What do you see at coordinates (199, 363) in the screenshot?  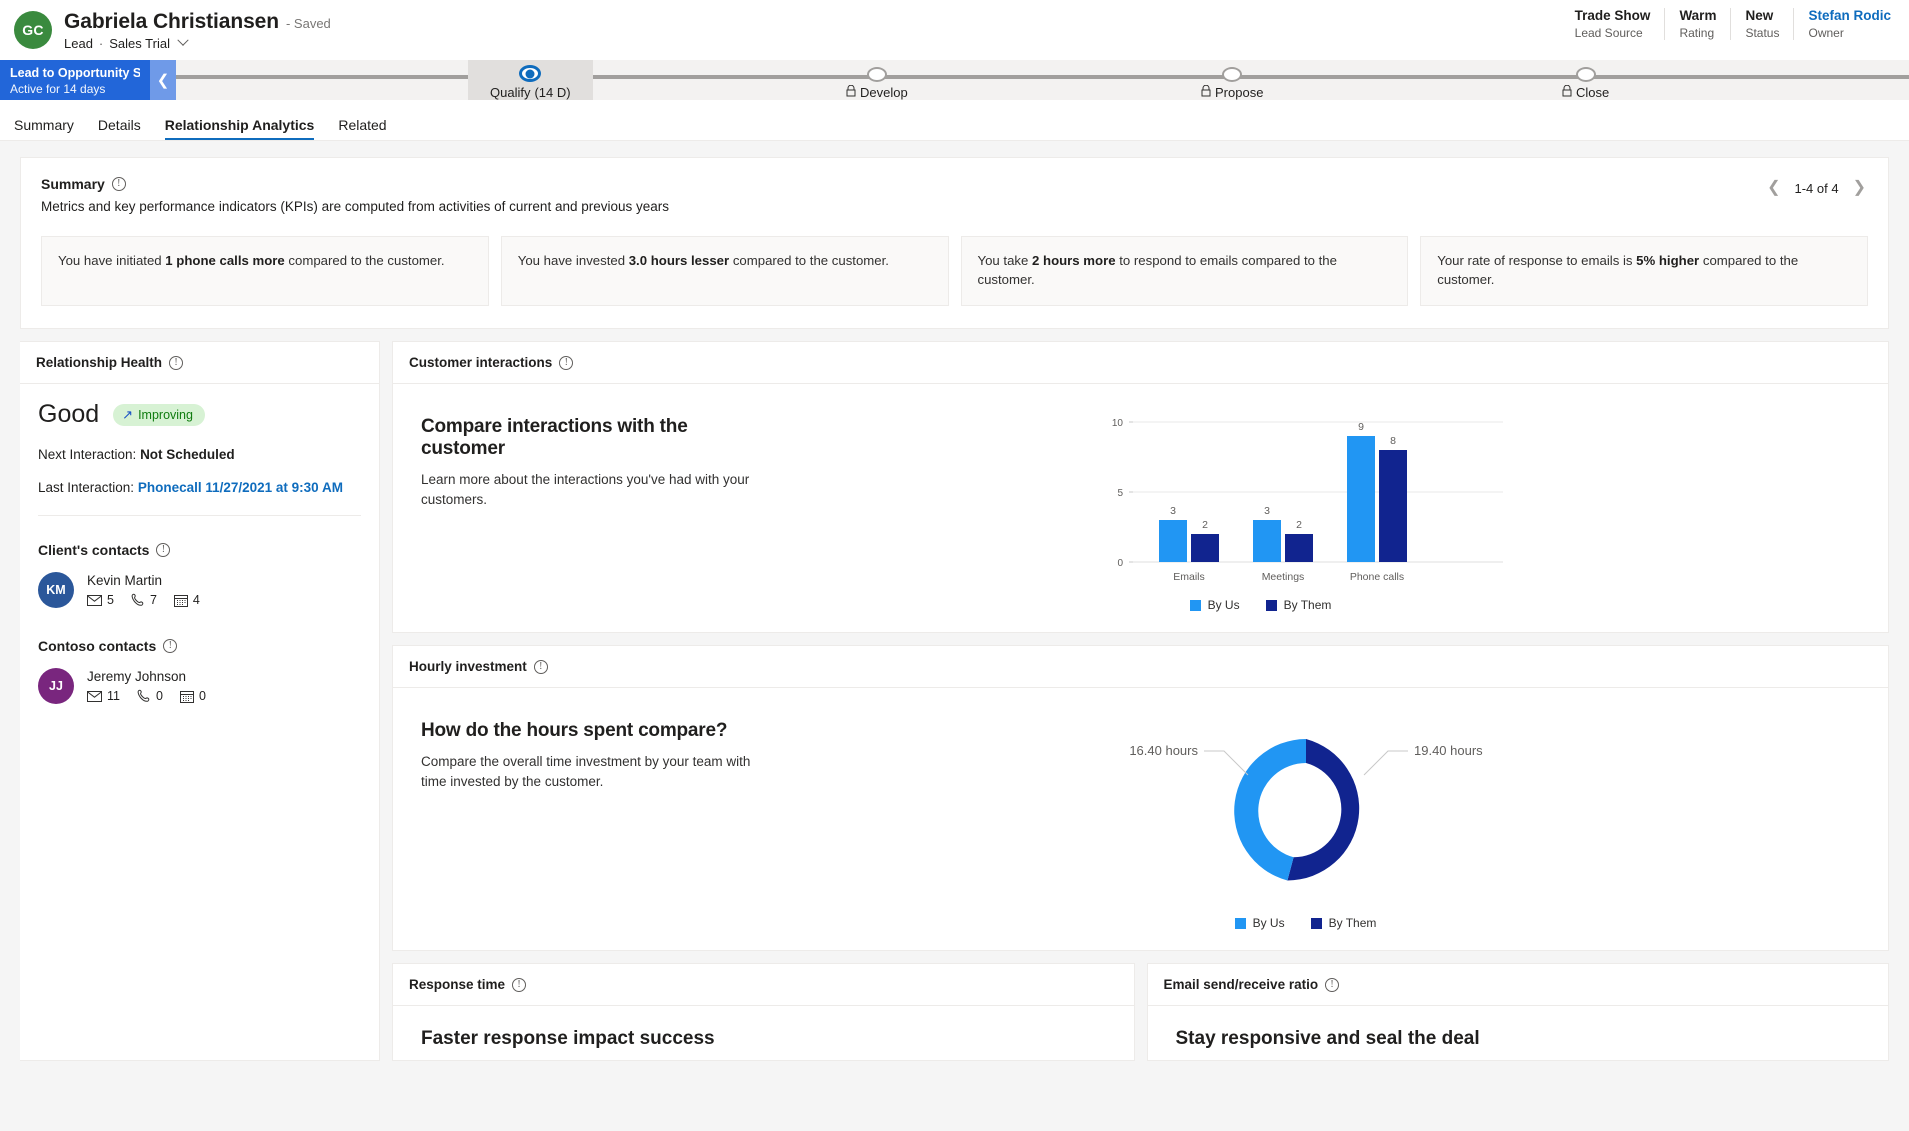 I see `relationship-health-header: Relationship Health !` at bounding box center [199, 363].